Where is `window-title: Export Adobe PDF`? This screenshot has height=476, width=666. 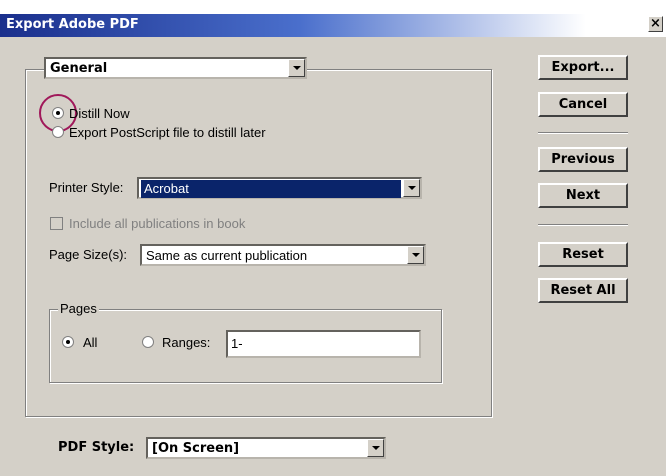 window-title: Export Adobe PDF is located at coordinates (72, 24).